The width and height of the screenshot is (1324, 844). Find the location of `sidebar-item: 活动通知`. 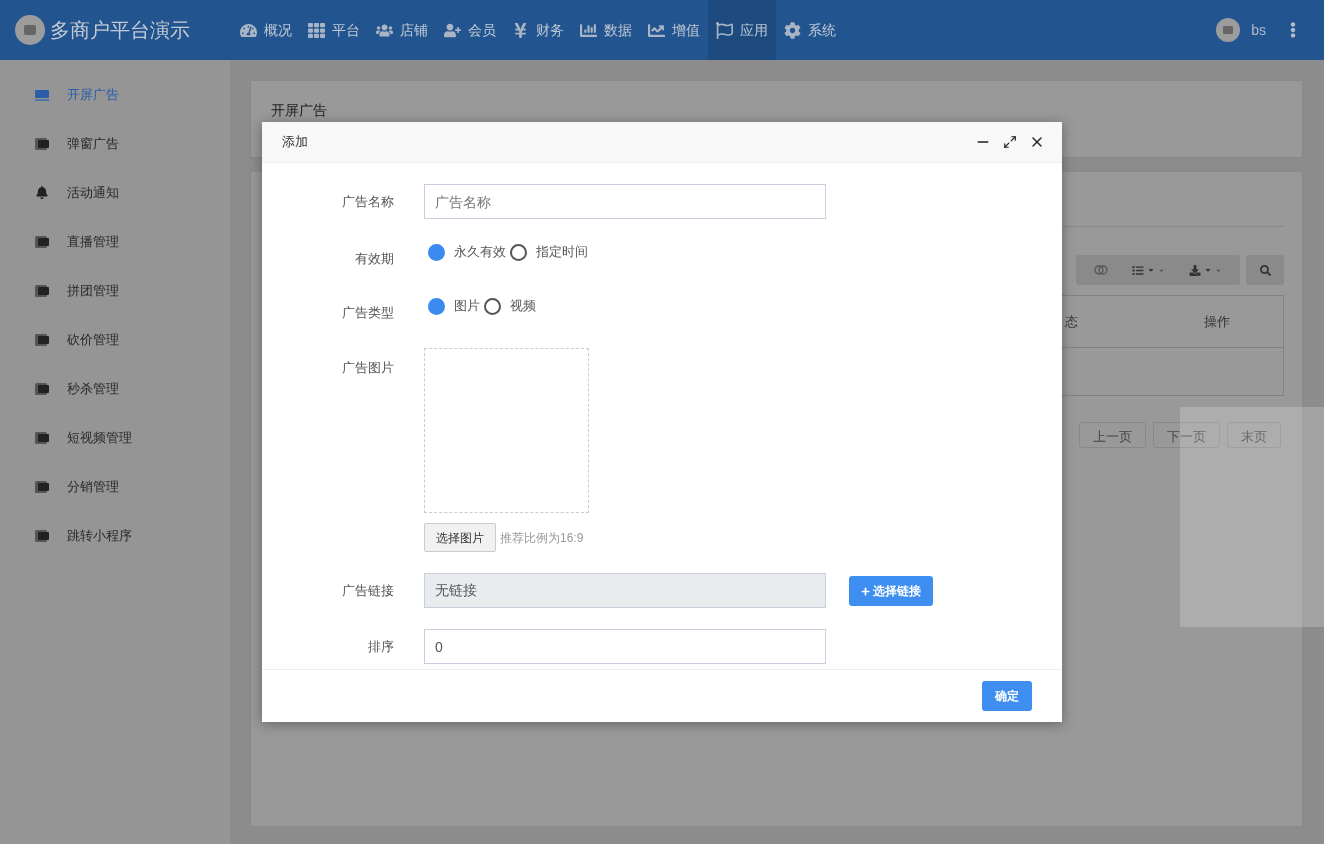

sidebar-item: 活动通知 is located at coordinates (115, 192).